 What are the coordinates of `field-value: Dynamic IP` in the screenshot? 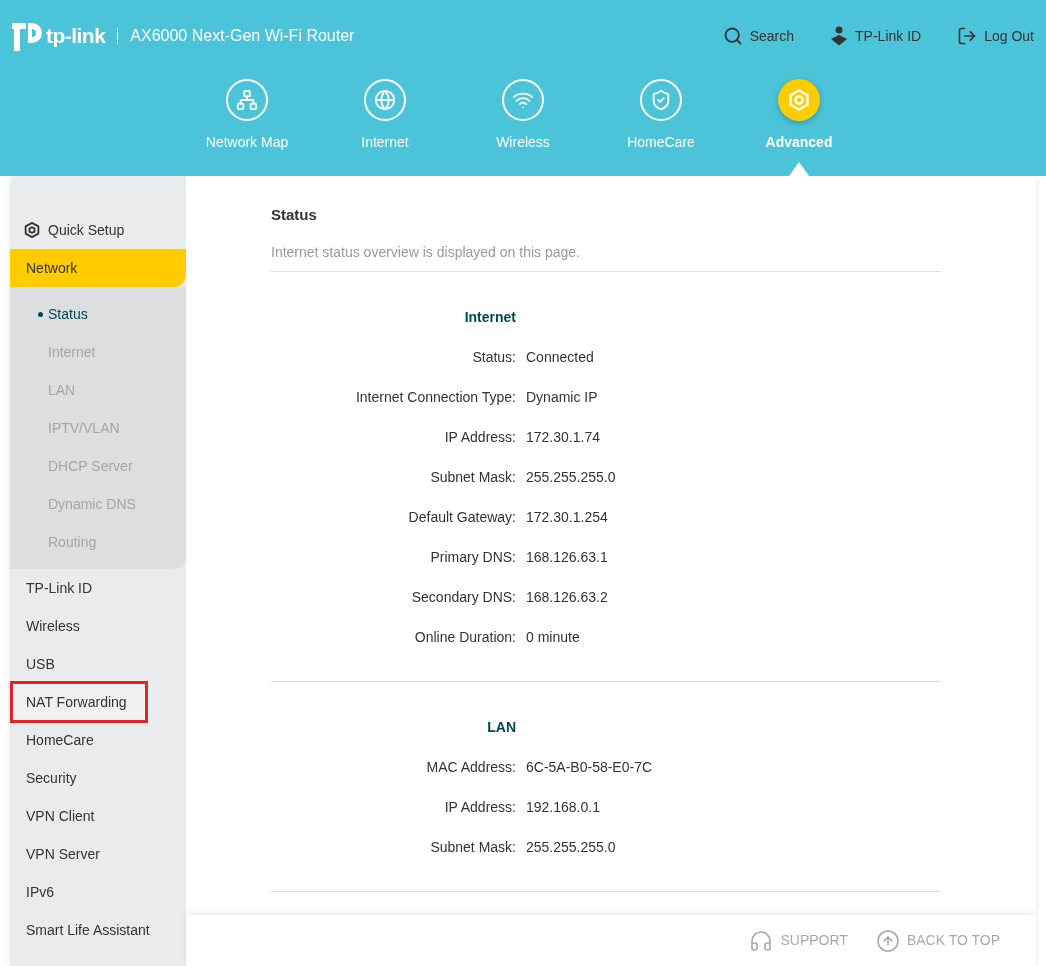 It's located at (562, 397).